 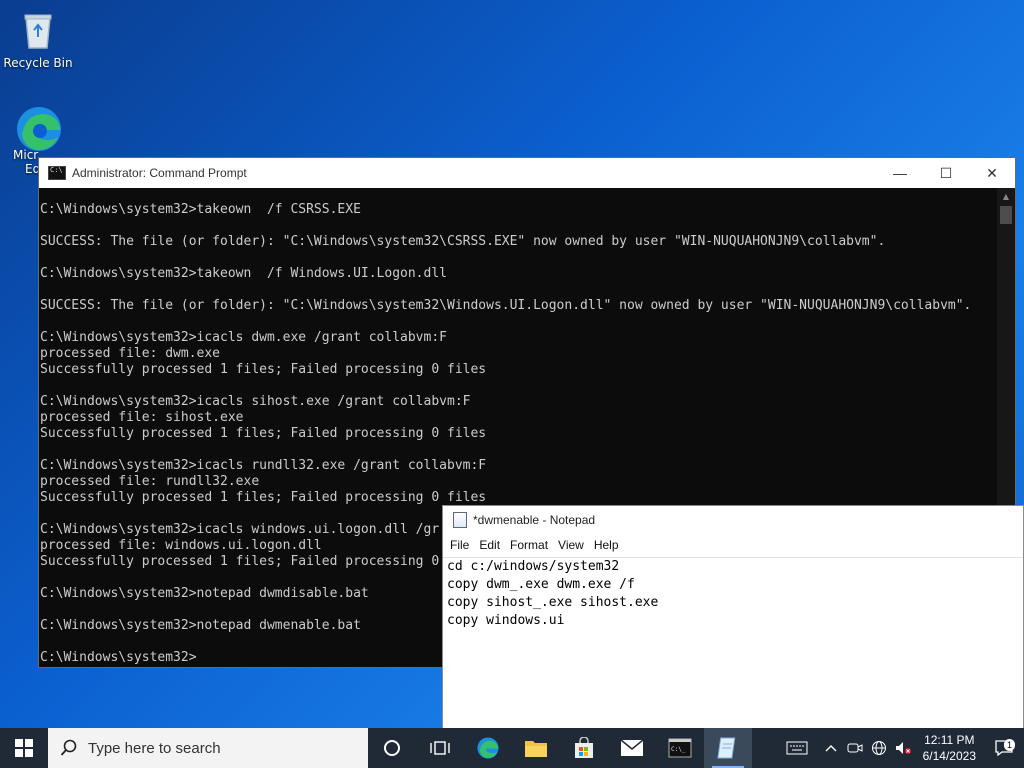 I want to click on tray-volume-muted-icon, so click(x=903, y=748).